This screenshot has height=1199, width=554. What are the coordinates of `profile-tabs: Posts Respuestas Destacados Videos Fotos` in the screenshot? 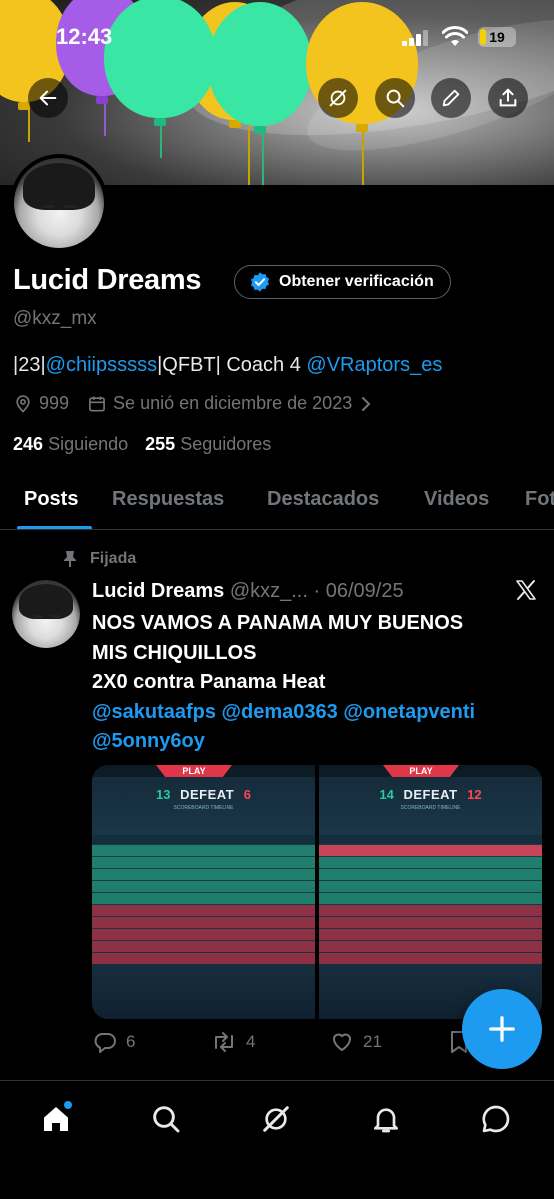 It's located at (277, 501).